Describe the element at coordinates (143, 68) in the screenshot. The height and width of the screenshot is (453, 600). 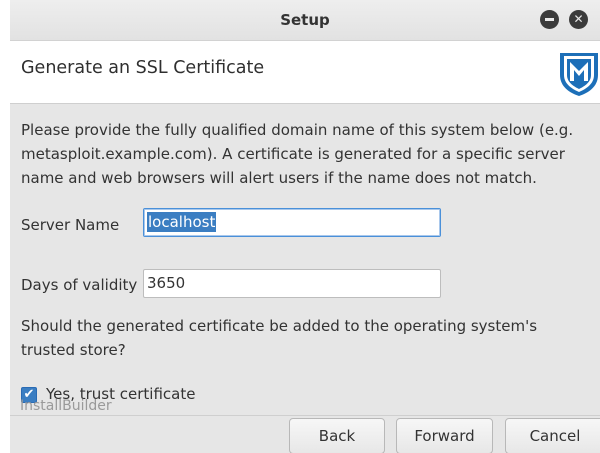
I see `page-title: Generate an SSL Certificate` at that location.